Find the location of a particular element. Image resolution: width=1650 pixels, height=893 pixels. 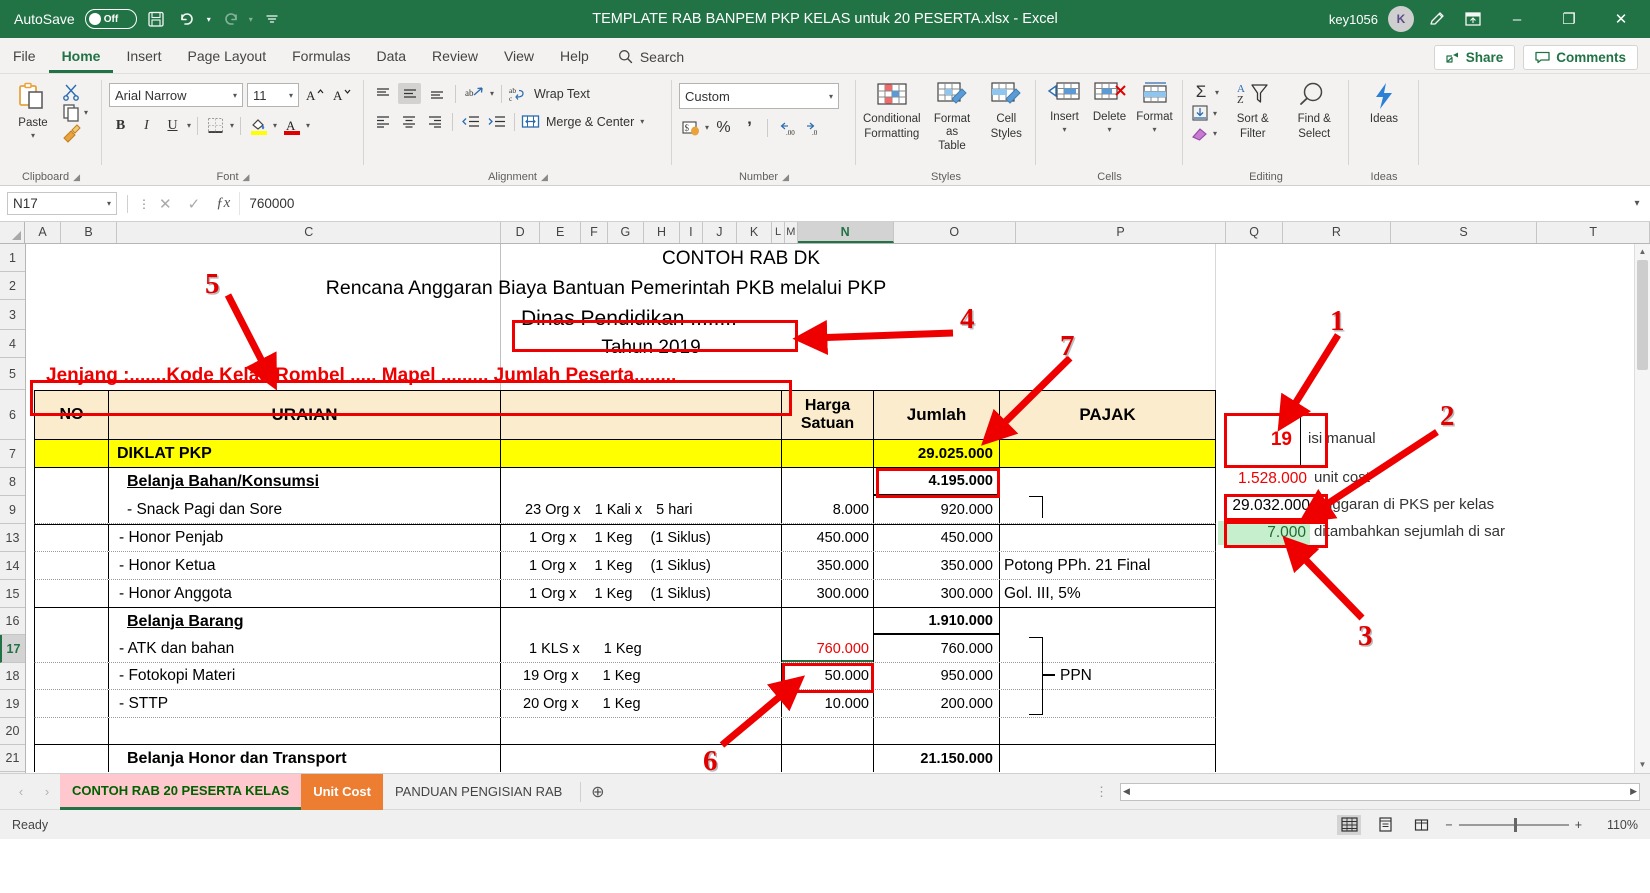

close-button: ✕ is located at coordinates (1621, 19).